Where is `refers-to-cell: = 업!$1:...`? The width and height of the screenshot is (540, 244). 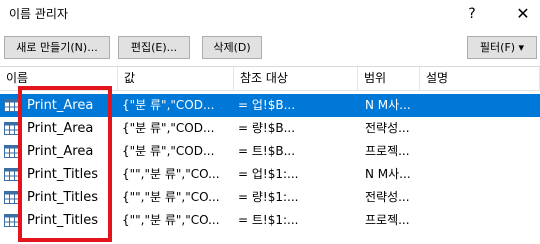
refers-to-cell: = 업!$1:... is located at coordinates (268, 174).